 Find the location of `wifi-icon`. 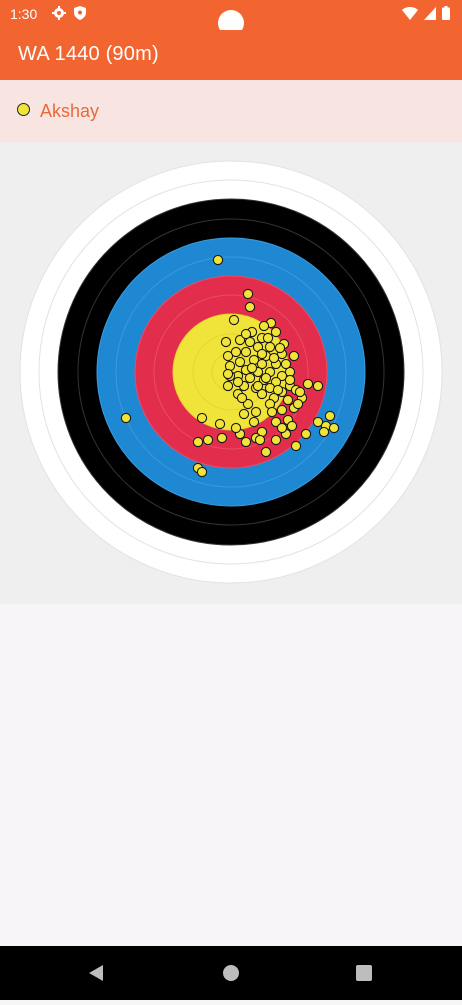

wifi-icon is located at coordinates (410, 13).